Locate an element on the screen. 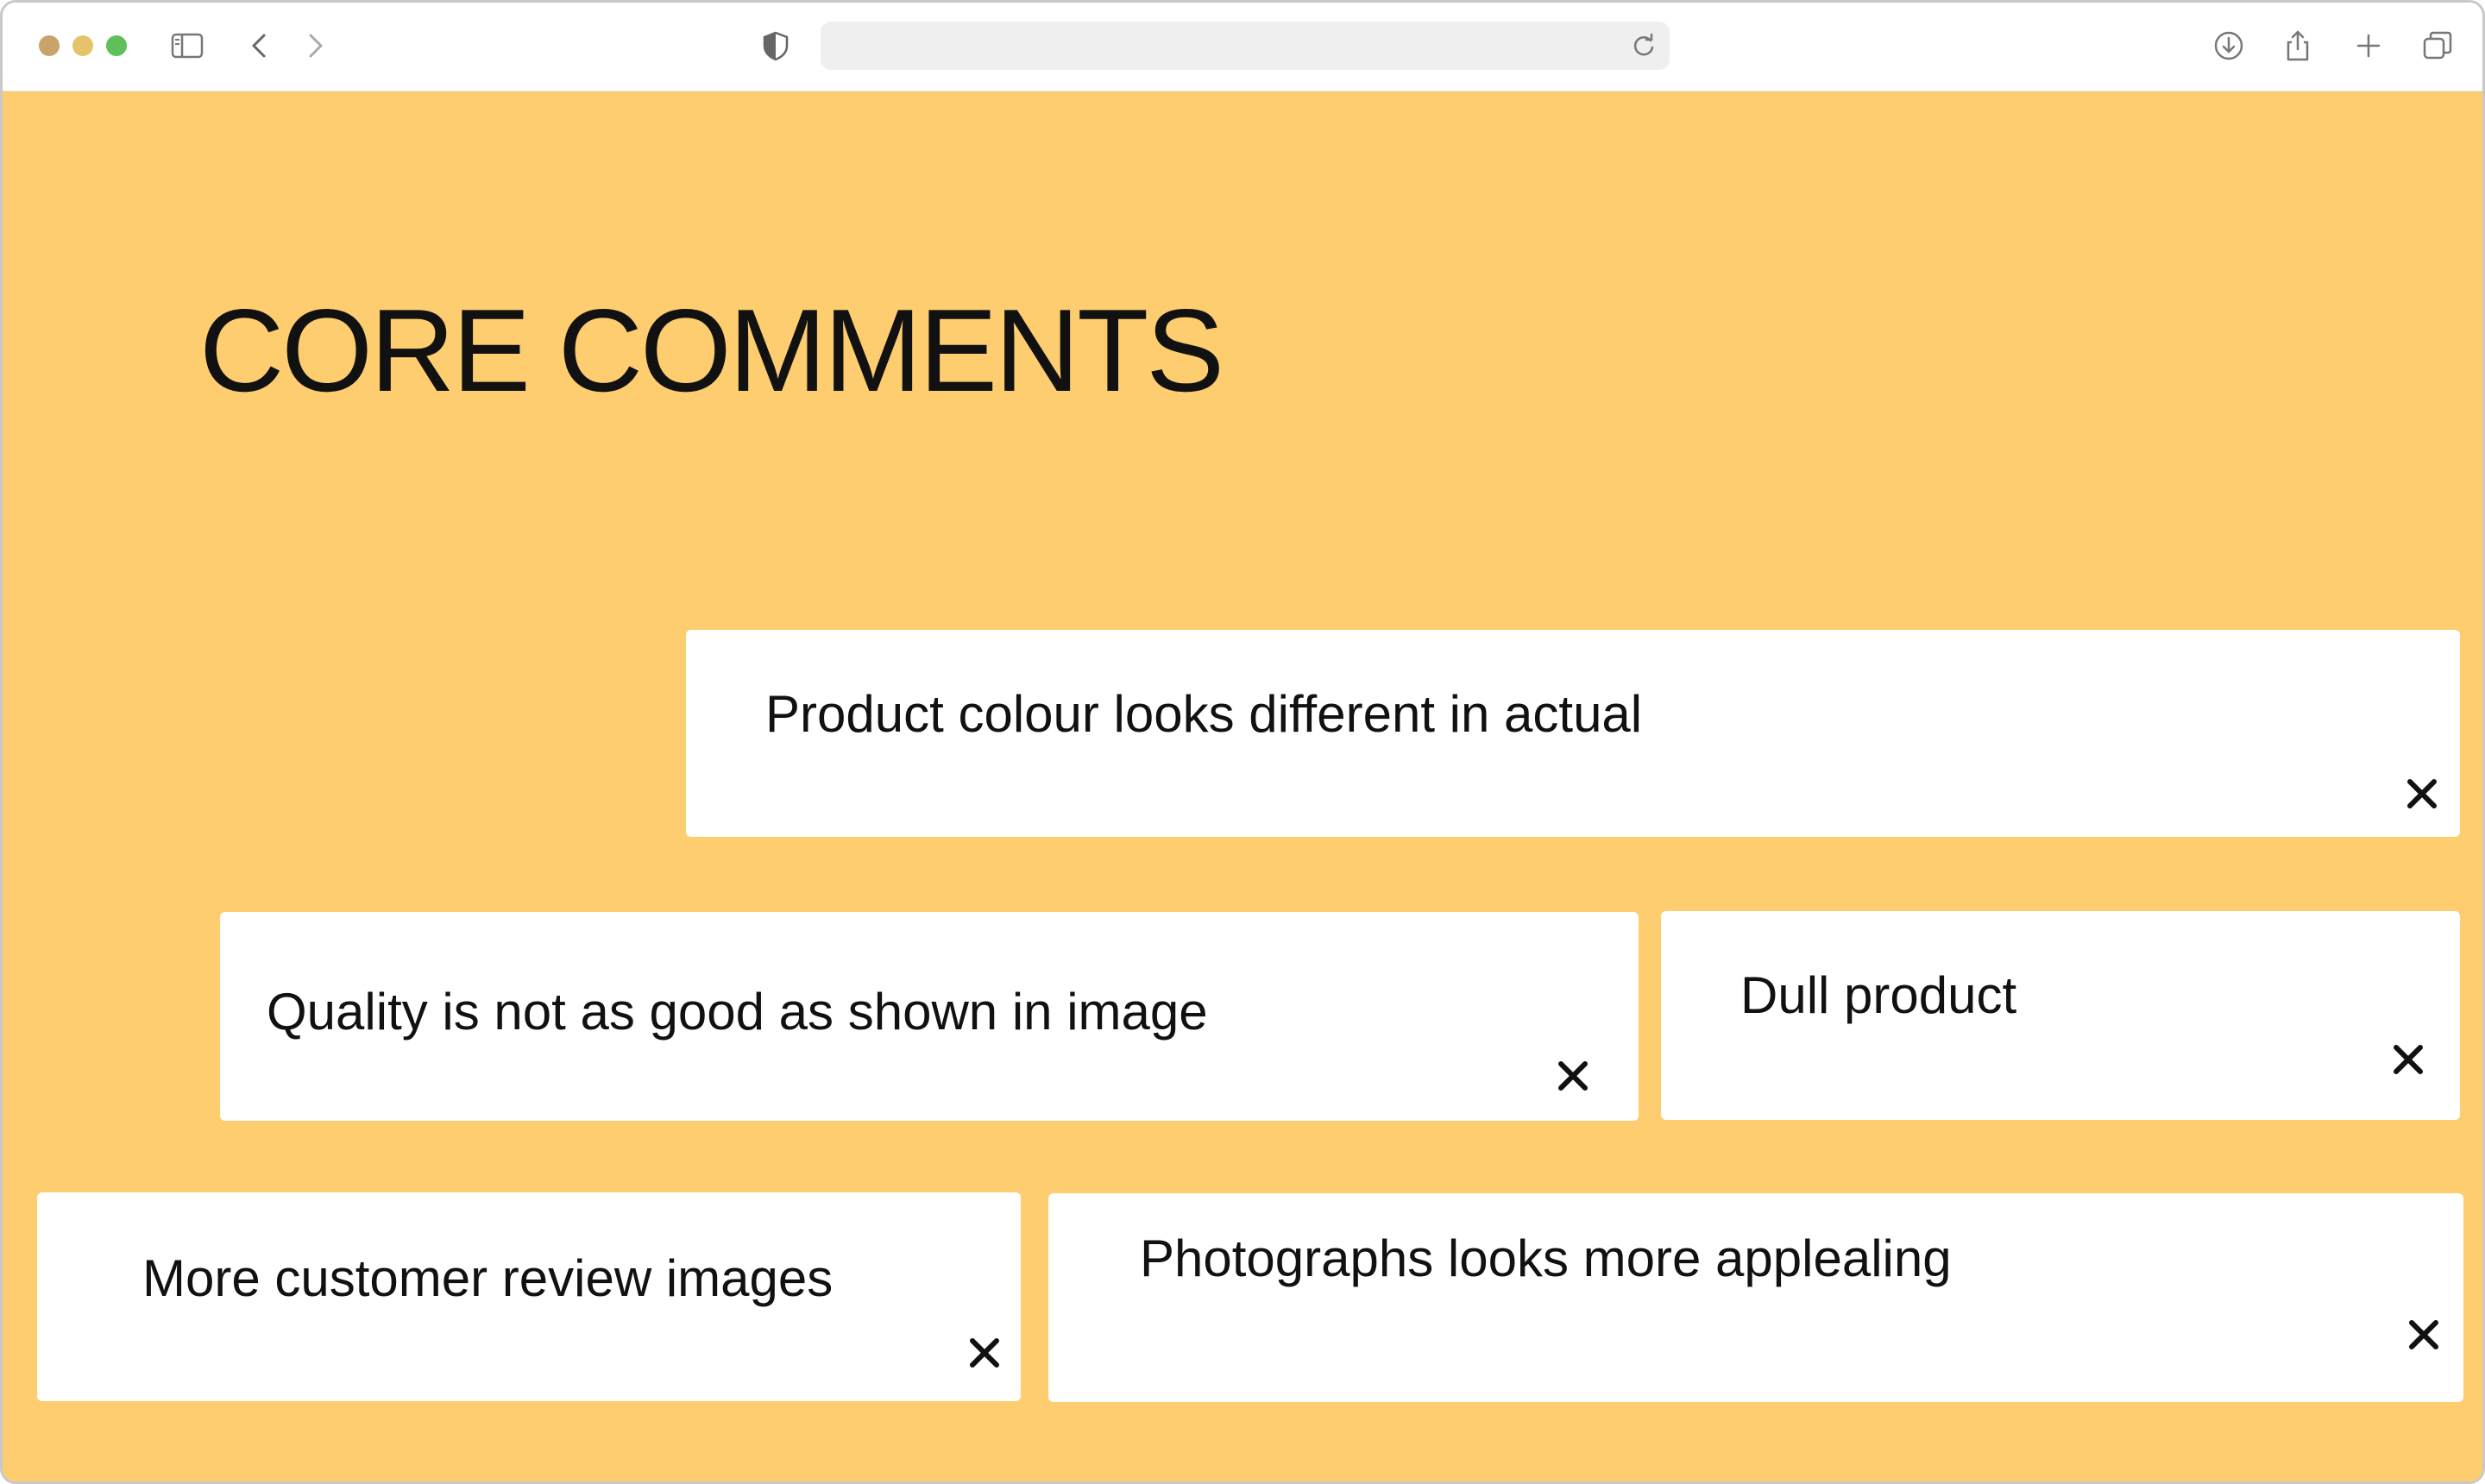 This screenshot has height=1484, width=2485. close-window-button is located at coordinates (49, 45).